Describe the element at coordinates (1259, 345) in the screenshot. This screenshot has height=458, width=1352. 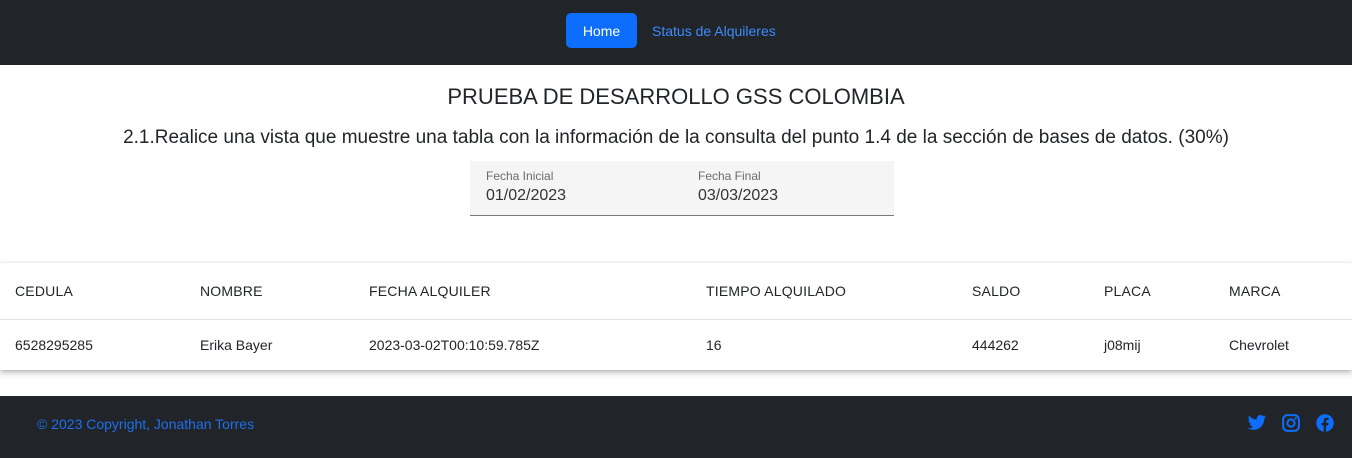
I see `cell-marca: Chevrolet` at that location.